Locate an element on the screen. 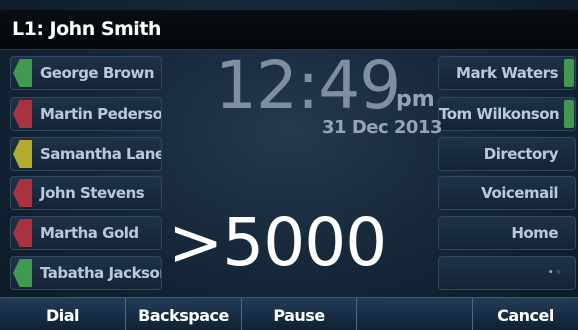  line-key-martin-pederson: Martin Pederson is located at coordinates (86, 114).